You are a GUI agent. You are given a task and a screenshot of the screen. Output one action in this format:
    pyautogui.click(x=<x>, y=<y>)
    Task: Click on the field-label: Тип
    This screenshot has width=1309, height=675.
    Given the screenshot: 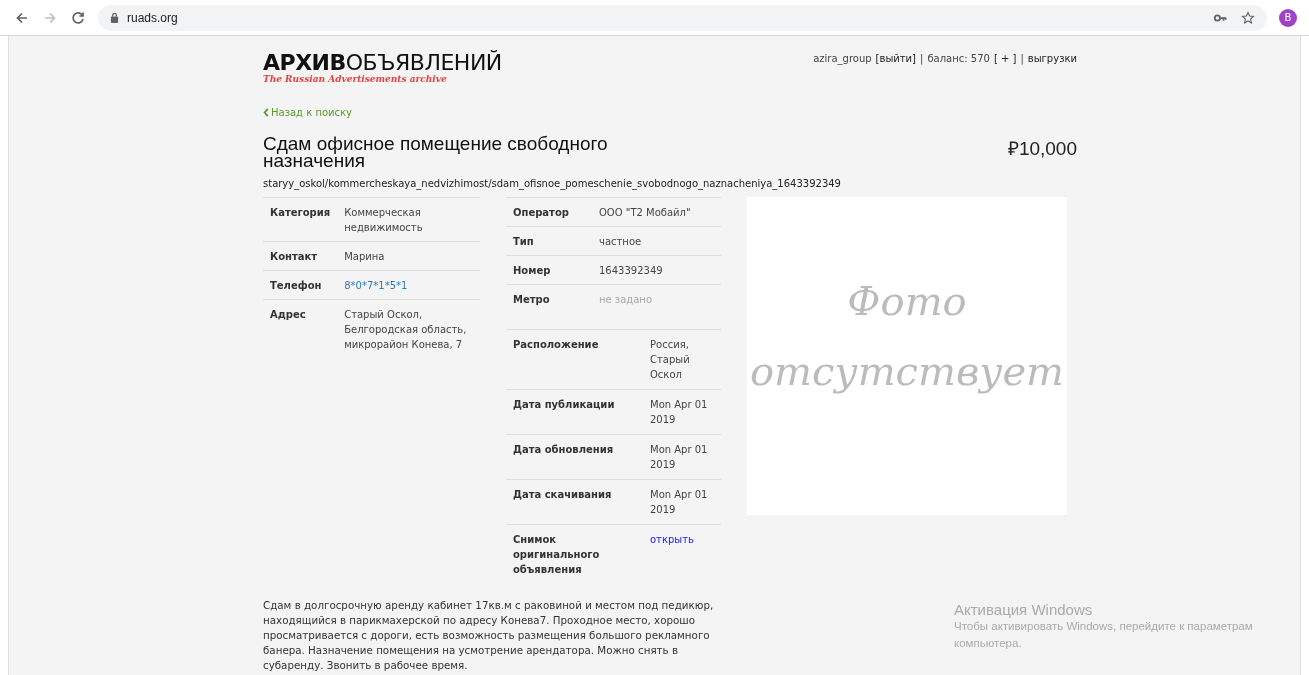 What is the action you would take?
    pyautogui.click(x=549, y=241)
    